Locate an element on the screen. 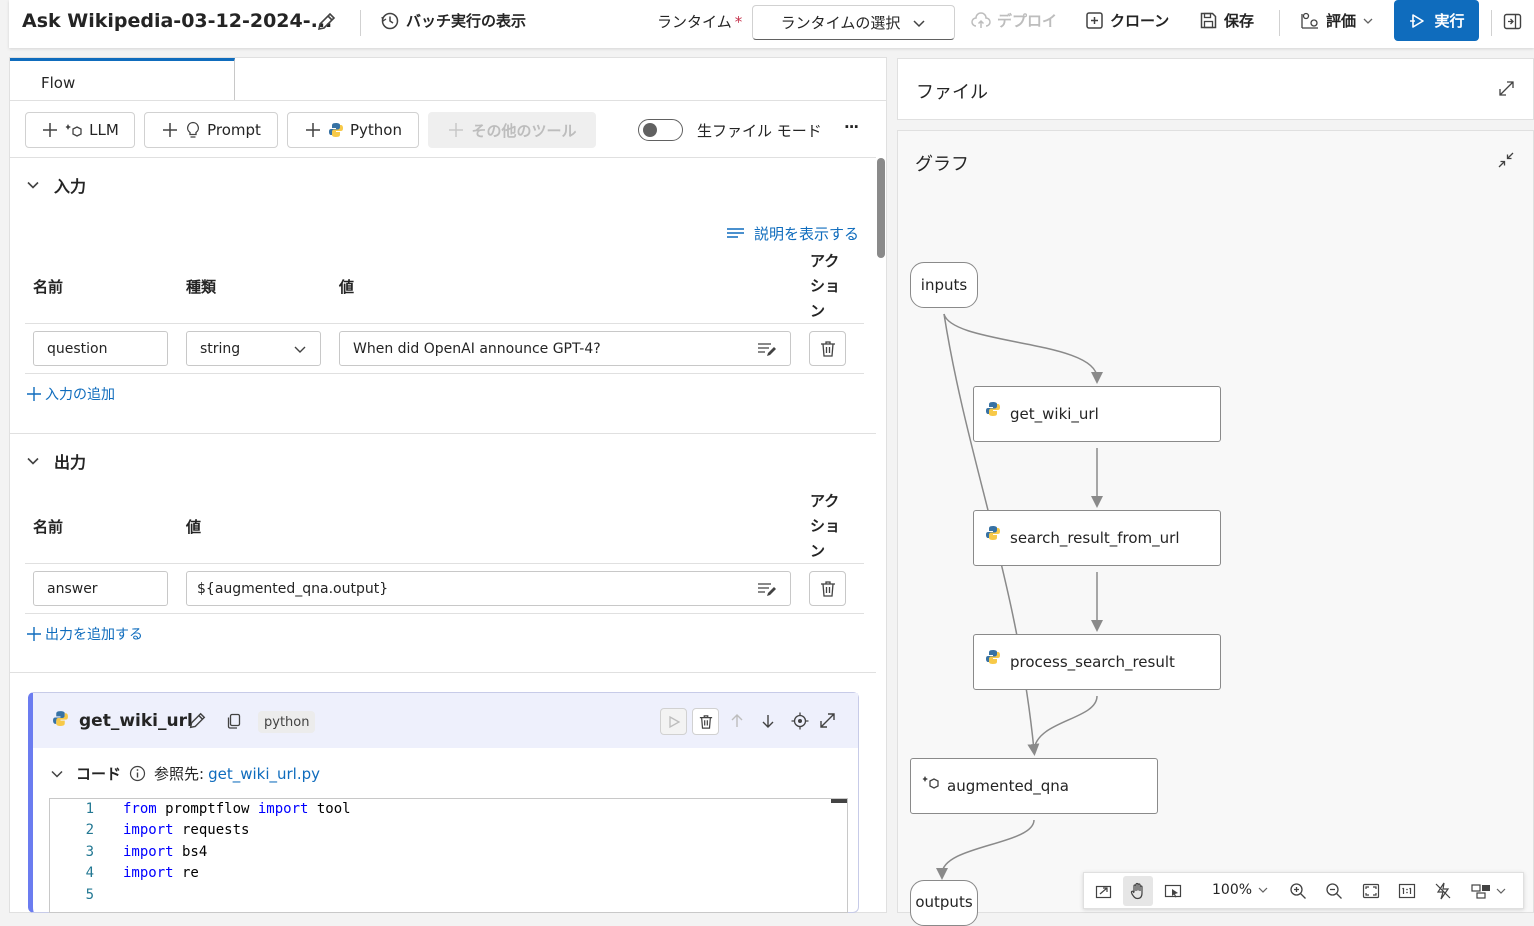 This screenshot has width=1534, height=926. more-options-icon: ··· is located at coordinates (851, 127).